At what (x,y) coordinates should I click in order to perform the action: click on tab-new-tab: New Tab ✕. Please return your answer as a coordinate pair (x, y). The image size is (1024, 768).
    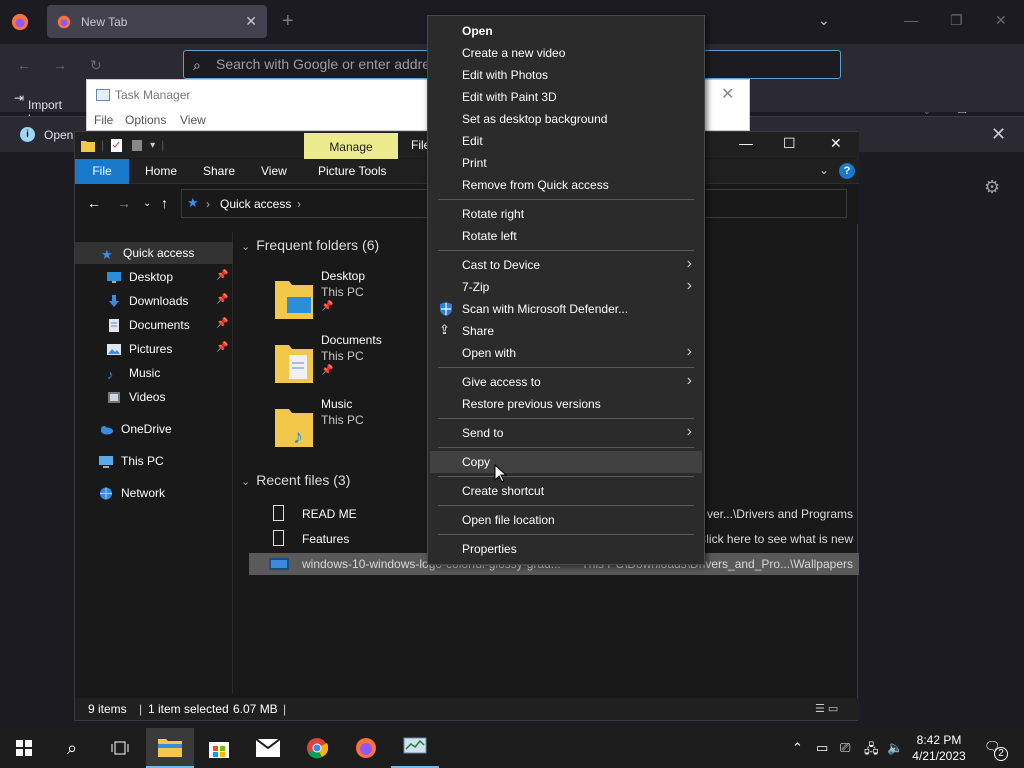
    Looking at the image, I should click on (157, 21).